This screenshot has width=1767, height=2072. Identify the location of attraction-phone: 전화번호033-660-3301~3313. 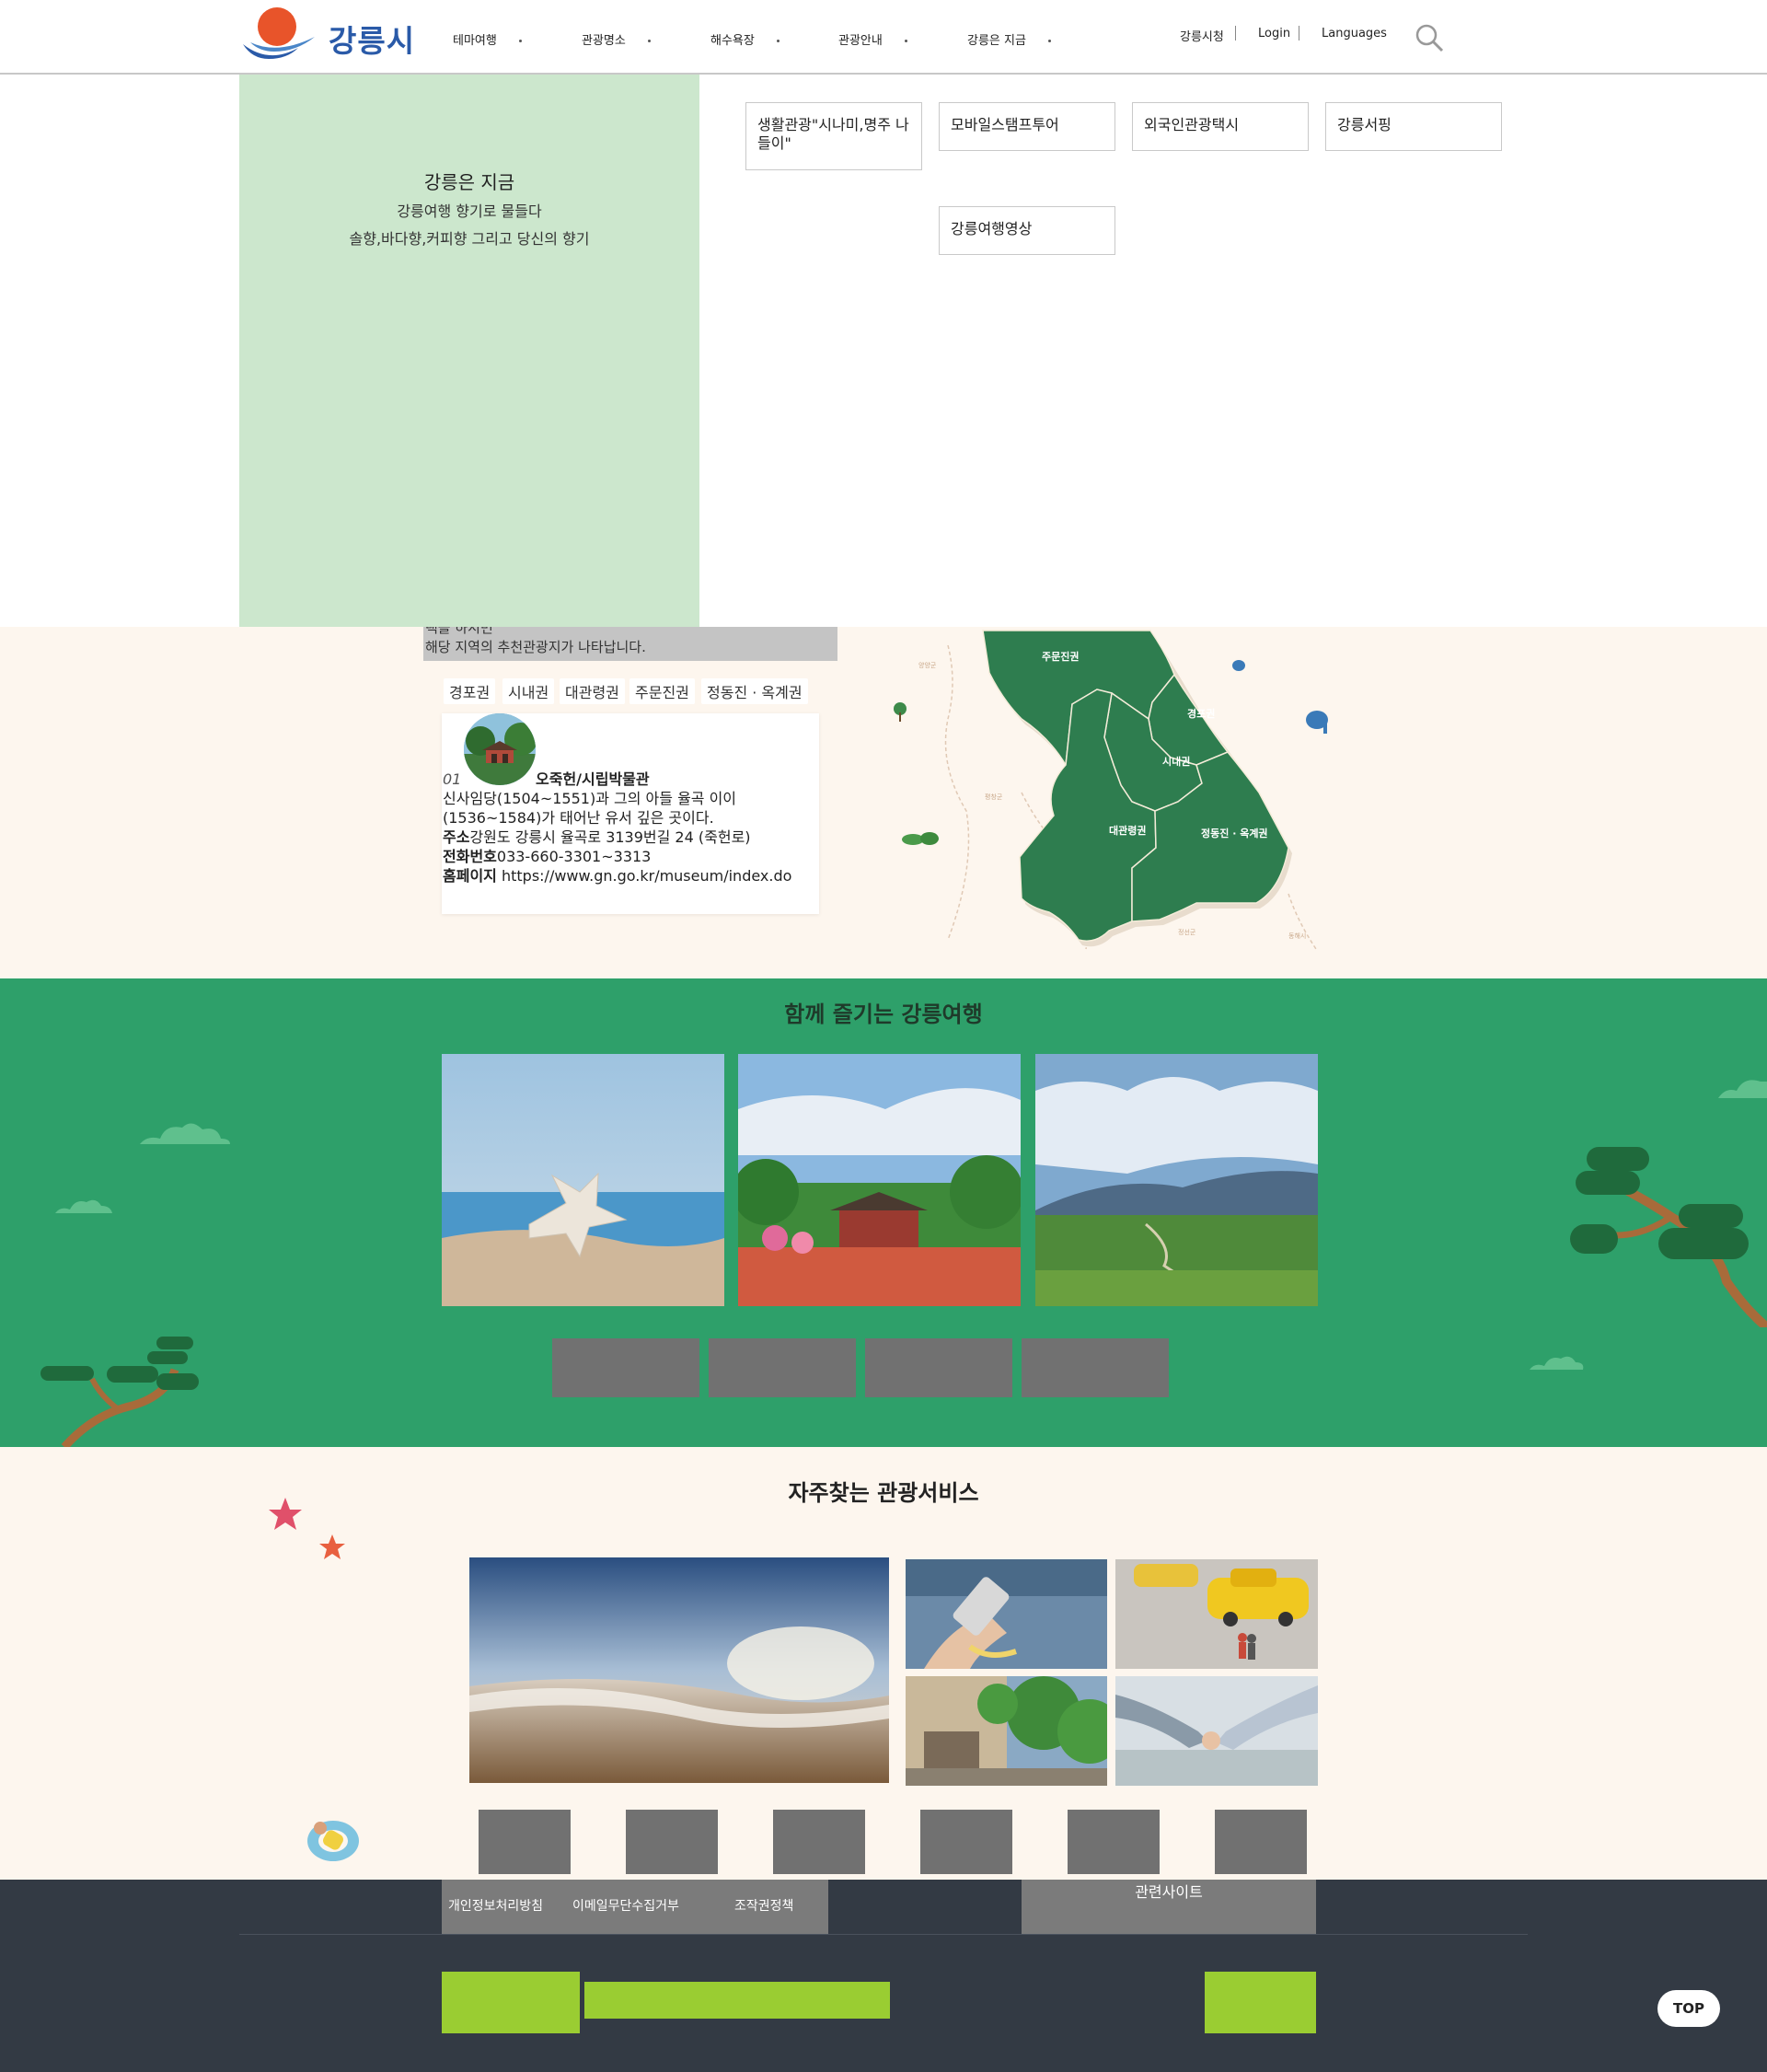
(547, 857).